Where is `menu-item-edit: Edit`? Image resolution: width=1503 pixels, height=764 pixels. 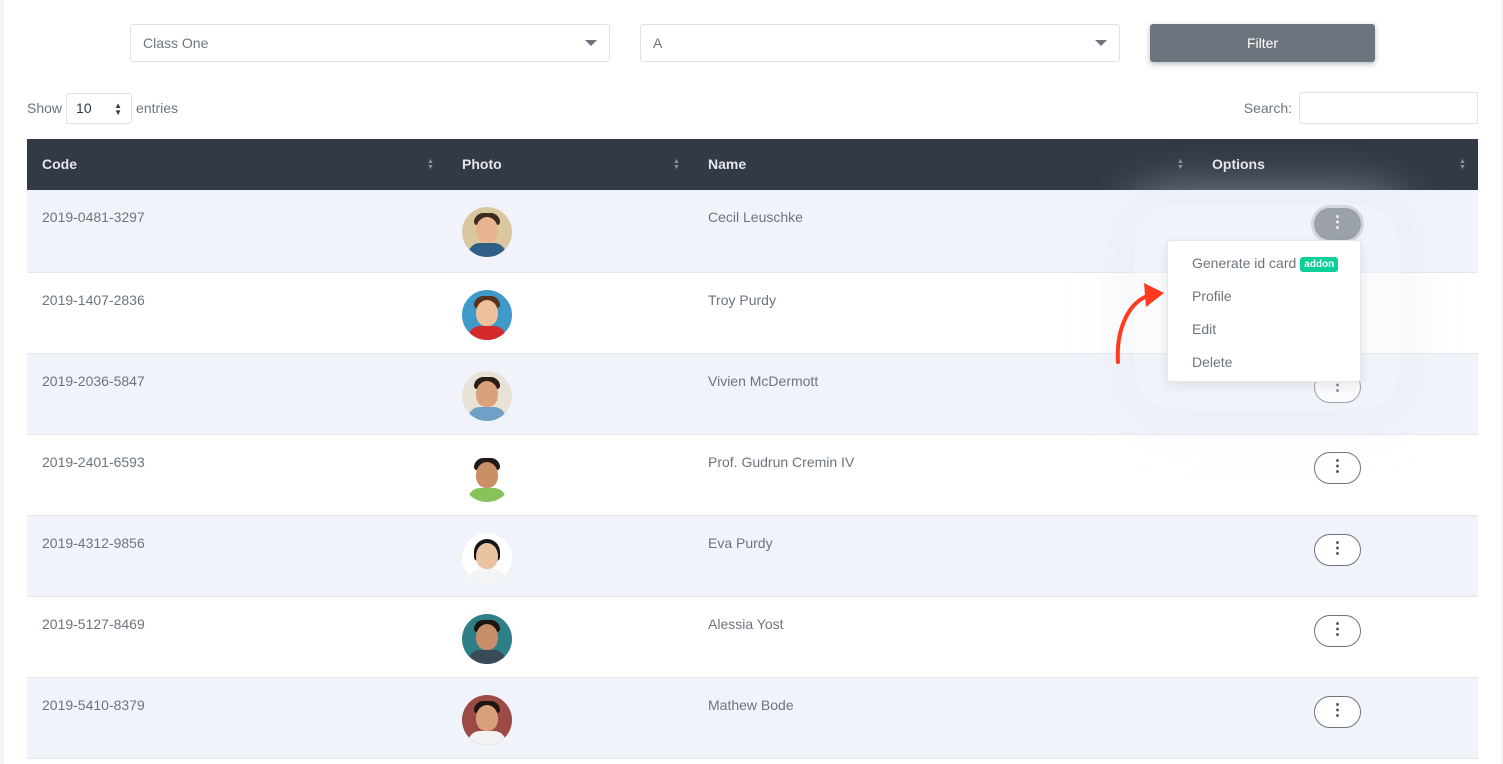
menu-item-edit: Edit is located at coordinates (1264, 329).